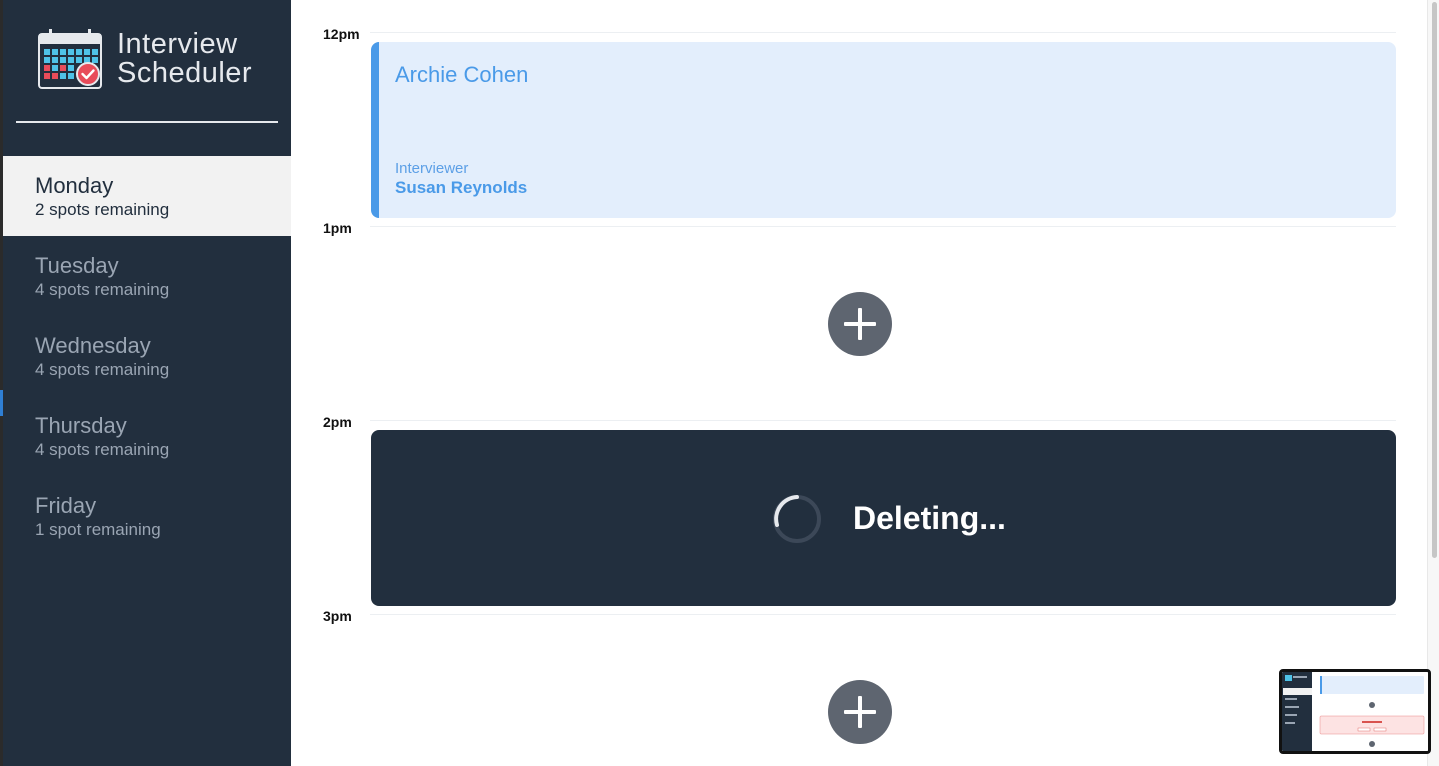 The width and height of the screenshot is (1439, 766). I want to click on day-name: Wednesday, so click(93, 345).